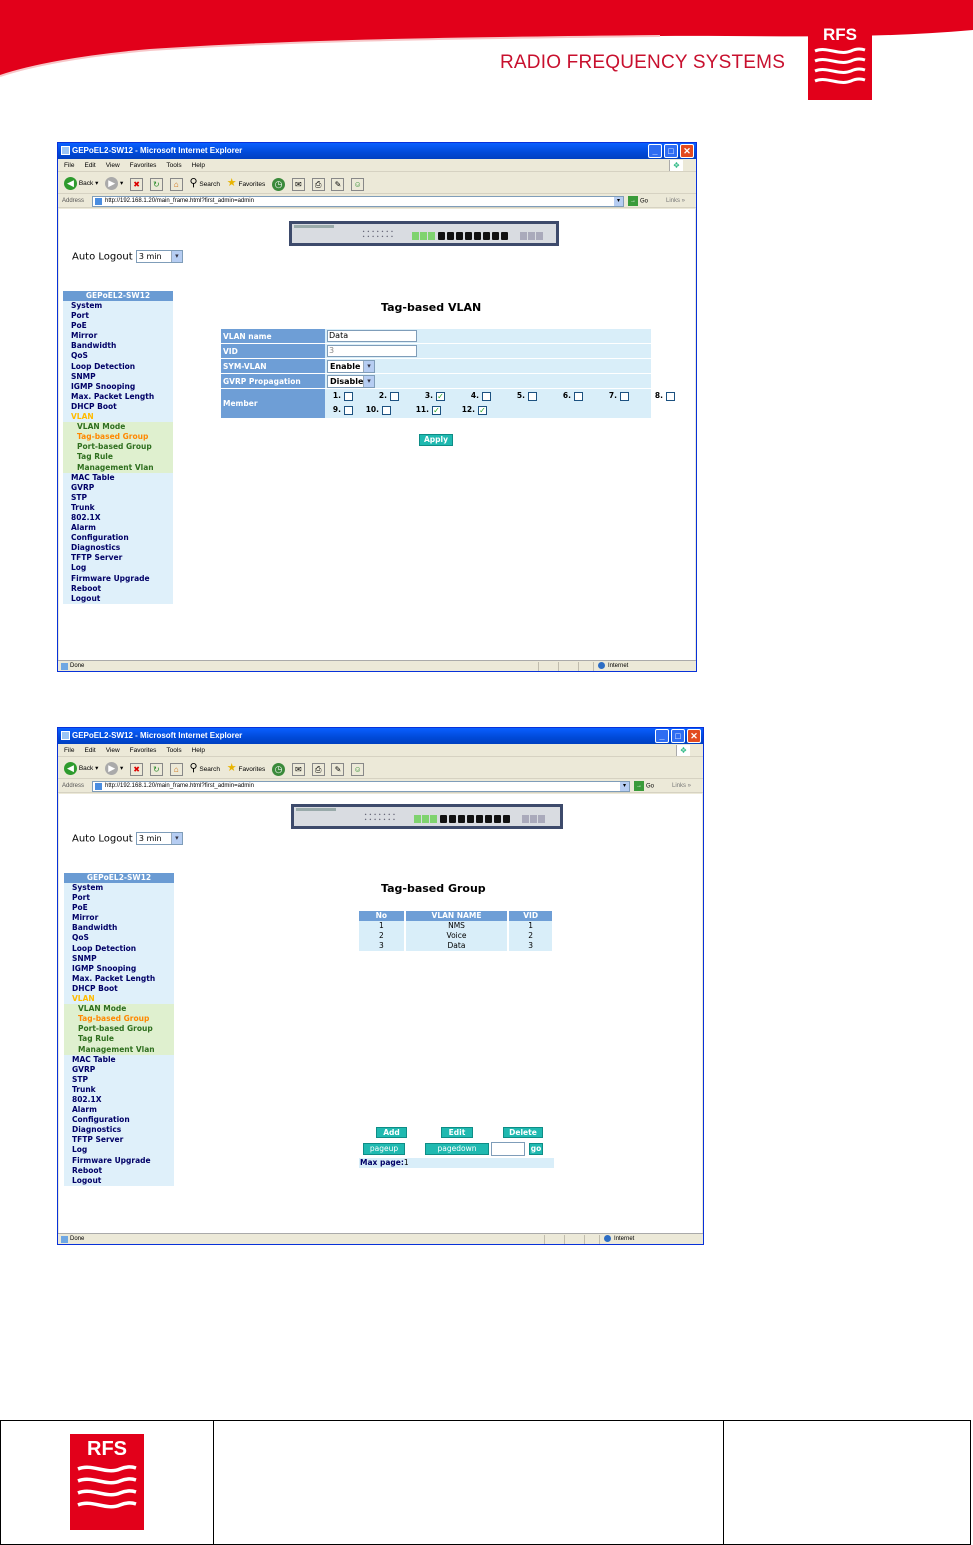 Image resolution: width=973 pixels, height=1545 pixels. I want to click on sym-vlan-select: Enable ▾, so click(351, 366).